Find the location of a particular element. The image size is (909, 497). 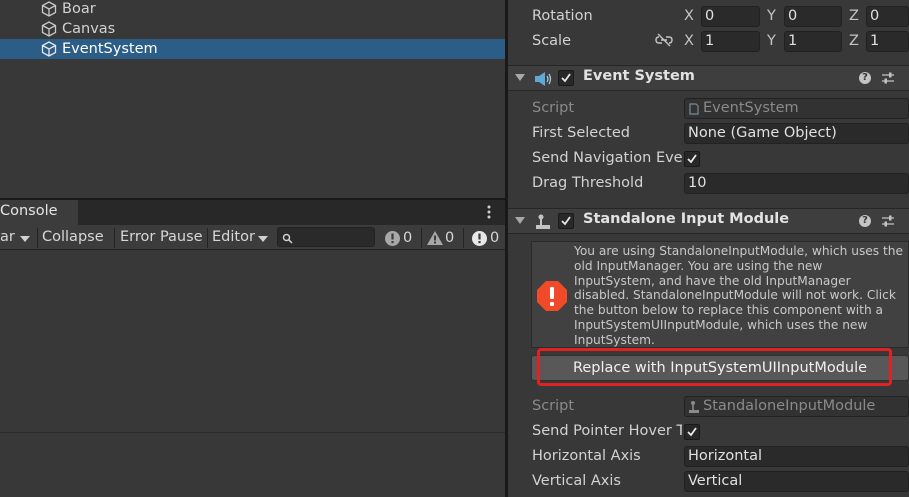

scale-y-field: 1 is located at coordinates (813, 41).